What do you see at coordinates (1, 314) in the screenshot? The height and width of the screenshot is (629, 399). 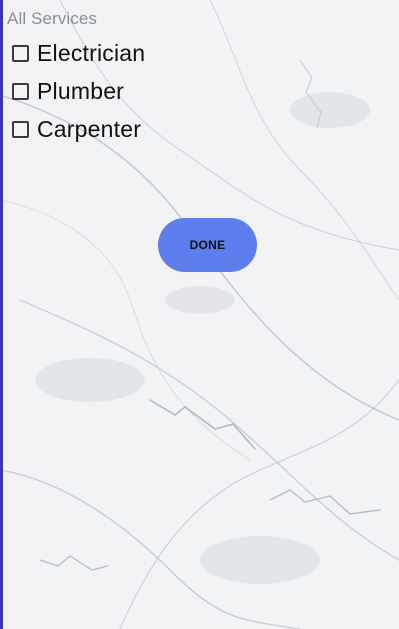 I see `left-edge-bar` at bounding box center [1, 314].